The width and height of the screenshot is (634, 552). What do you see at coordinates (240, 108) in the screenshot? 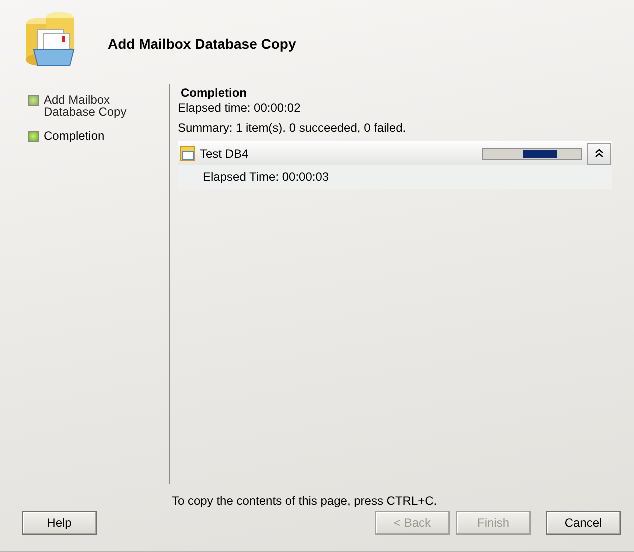
I see `elapsed-time: Elapsed time: 00:00:02` at bounding box center [240, 108].